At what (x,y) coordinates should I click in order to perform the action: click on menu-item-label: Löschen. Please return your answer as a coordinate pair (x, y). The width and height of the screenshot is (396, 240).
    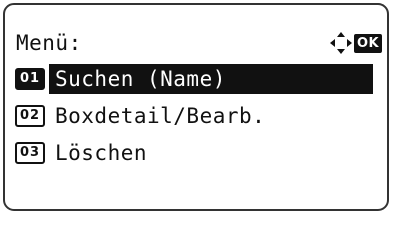
    Looking at the image, I should click on (101, 153).